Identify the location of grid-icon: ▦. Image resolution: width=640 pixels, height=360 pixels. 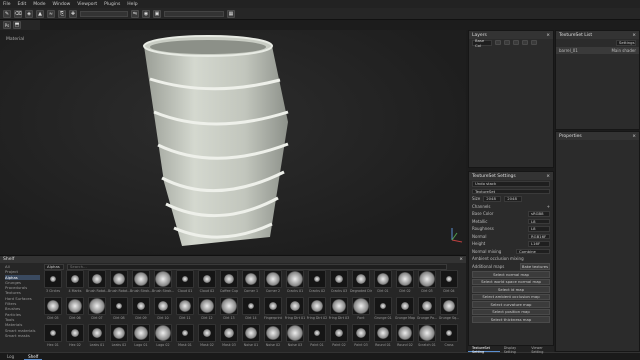
(231, 13).